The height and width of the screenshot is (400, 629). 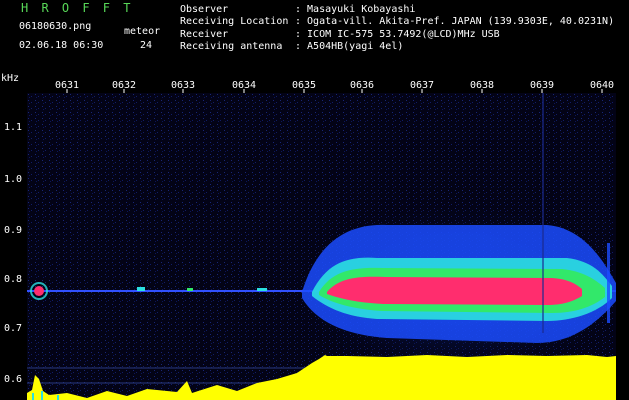 What do you see at coordinates (349, 46) in the screenshot?
I see `antenna-value: : A504HB(yagi 4el)` at bounding box center [349, 46].